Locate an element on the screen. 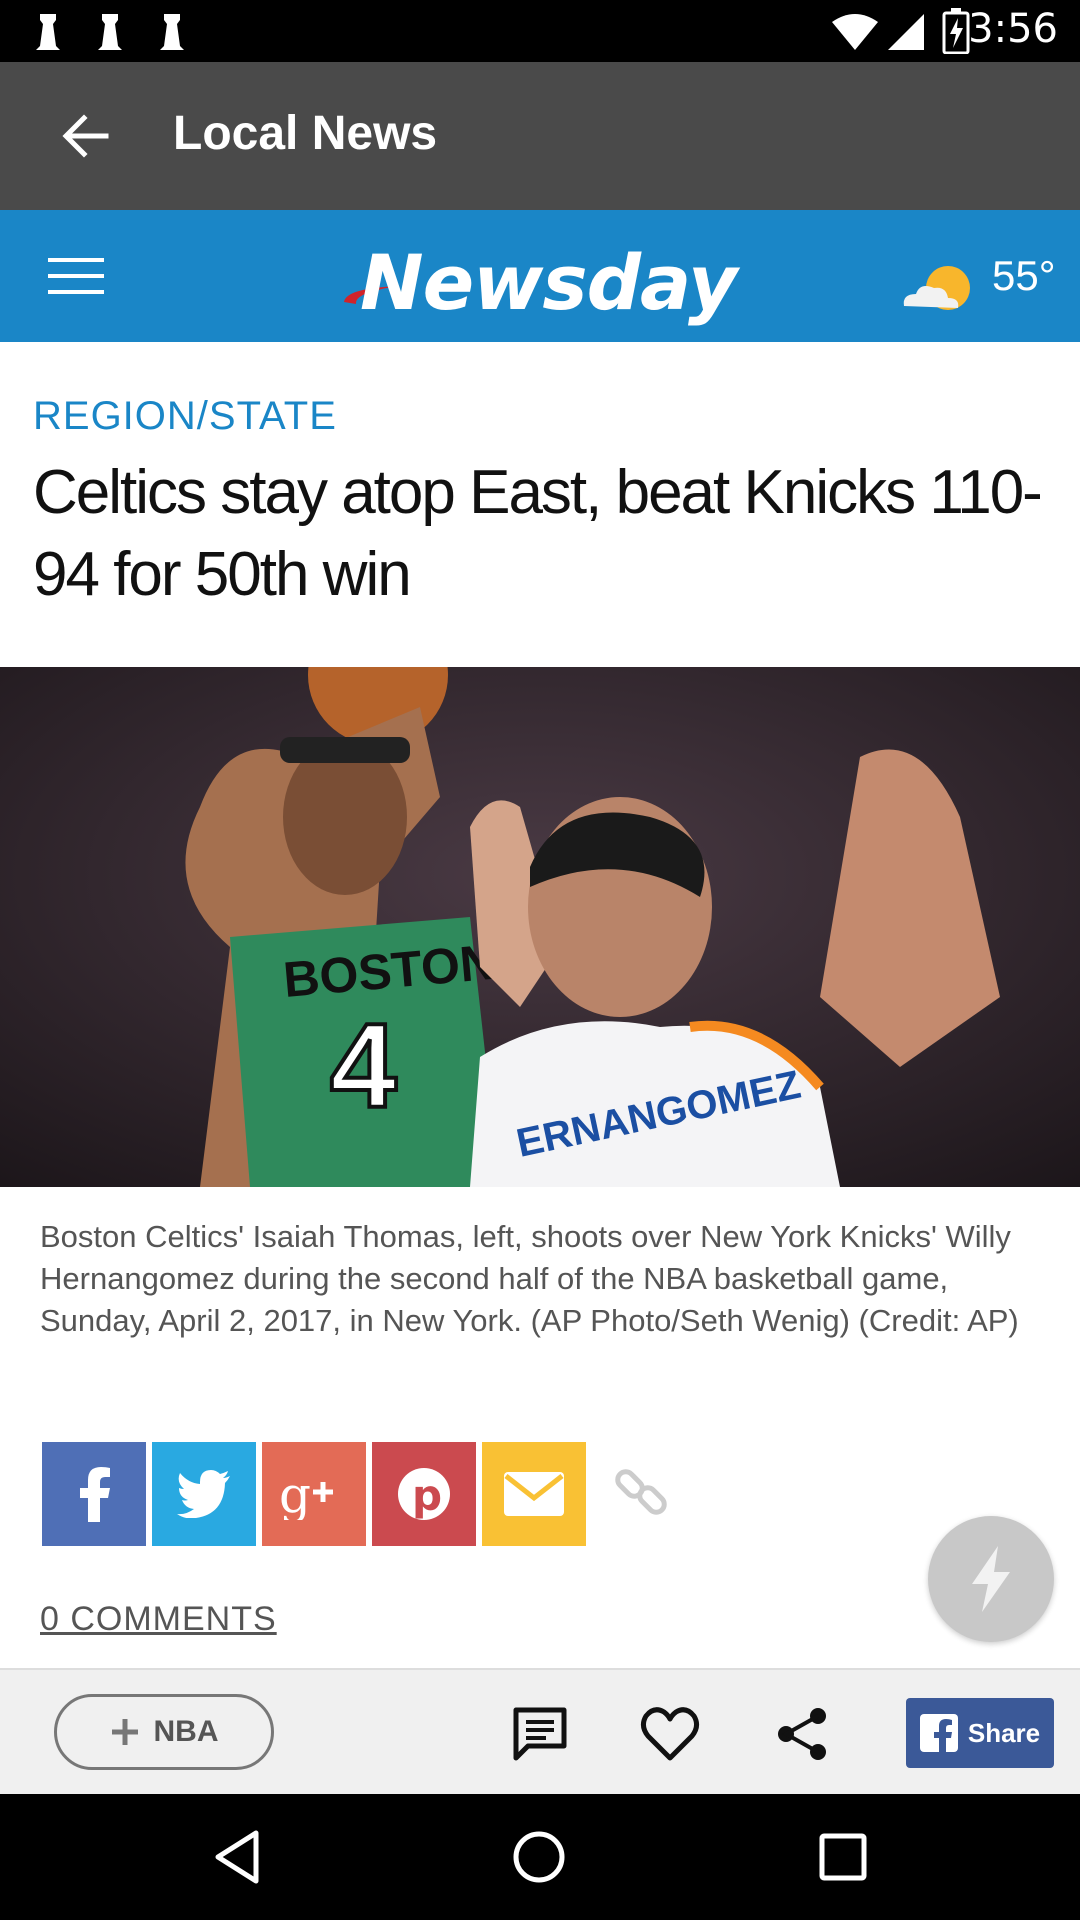  partly-cloudy-icon is located at coordinates (940, 290).